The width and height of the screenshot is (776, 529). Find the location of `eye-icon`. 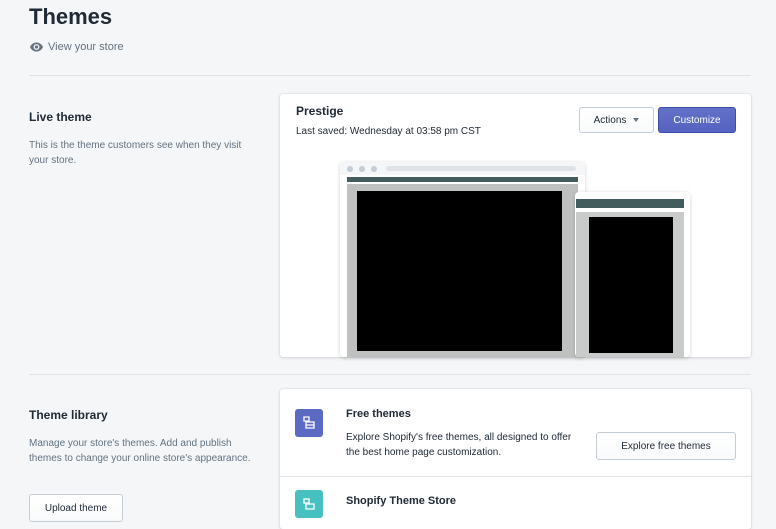

eye-icon is located at coordinates (36, 47).